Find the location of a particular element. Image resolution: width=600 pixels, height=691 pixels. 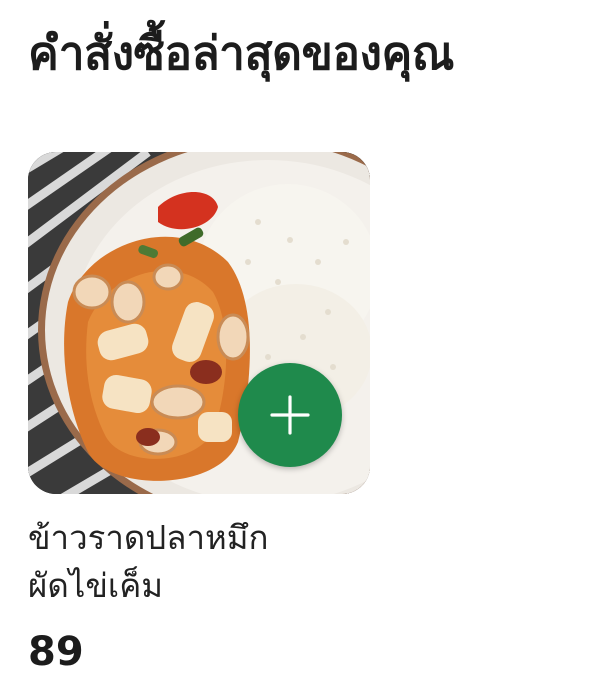

product-price: 89 is located at coordinates (56, 652).